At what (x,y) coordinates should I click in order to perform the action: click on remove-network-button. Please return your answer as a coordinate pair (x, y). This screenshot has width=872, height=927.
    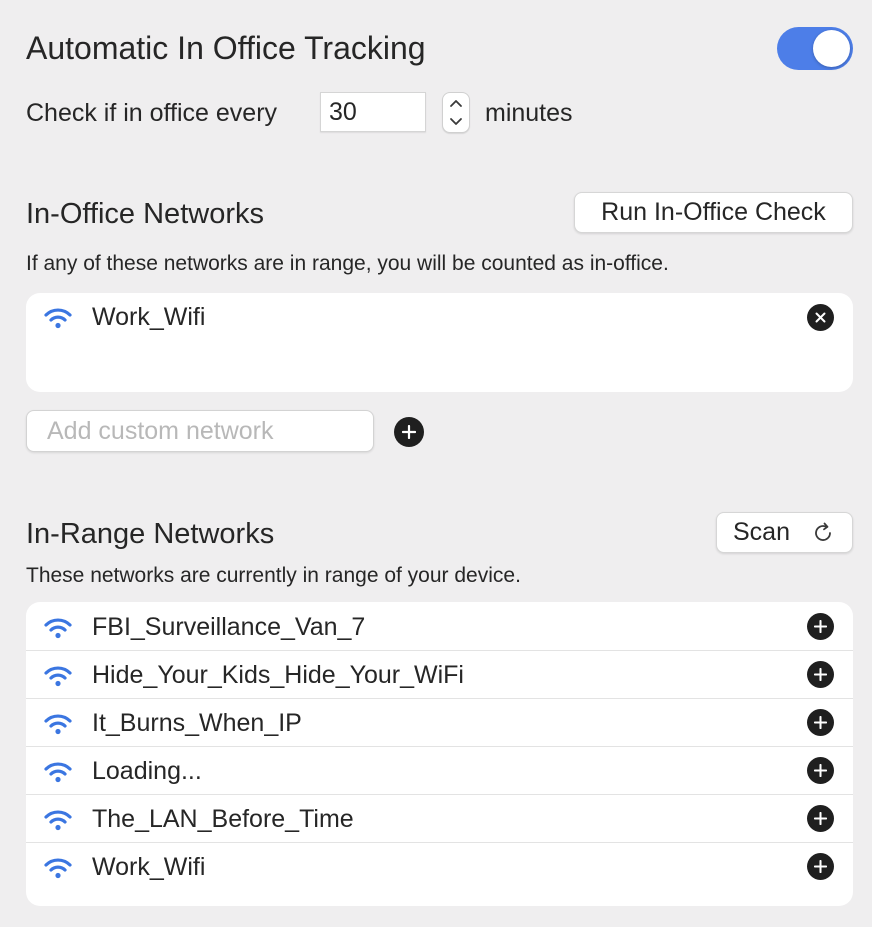
    Looking at the image, I should click on (820, 317).